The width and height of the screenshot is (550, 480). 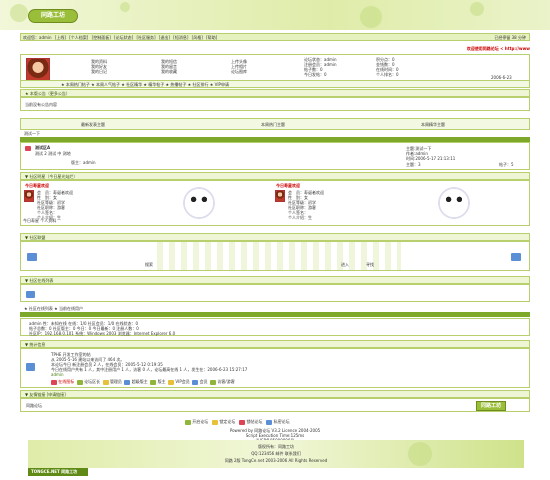 I want to click on legend-item: 锁定论坛, so click(x=227, y=421).